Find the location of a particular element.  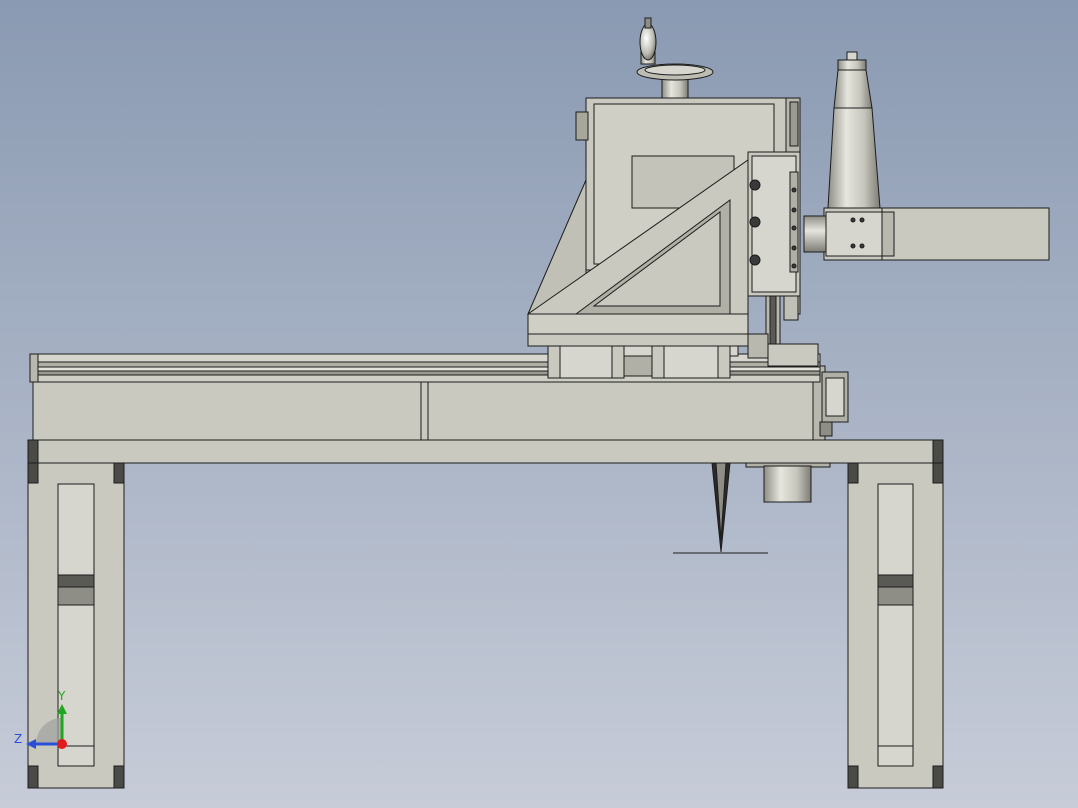

right-leg is located at coordinates (895, 625).